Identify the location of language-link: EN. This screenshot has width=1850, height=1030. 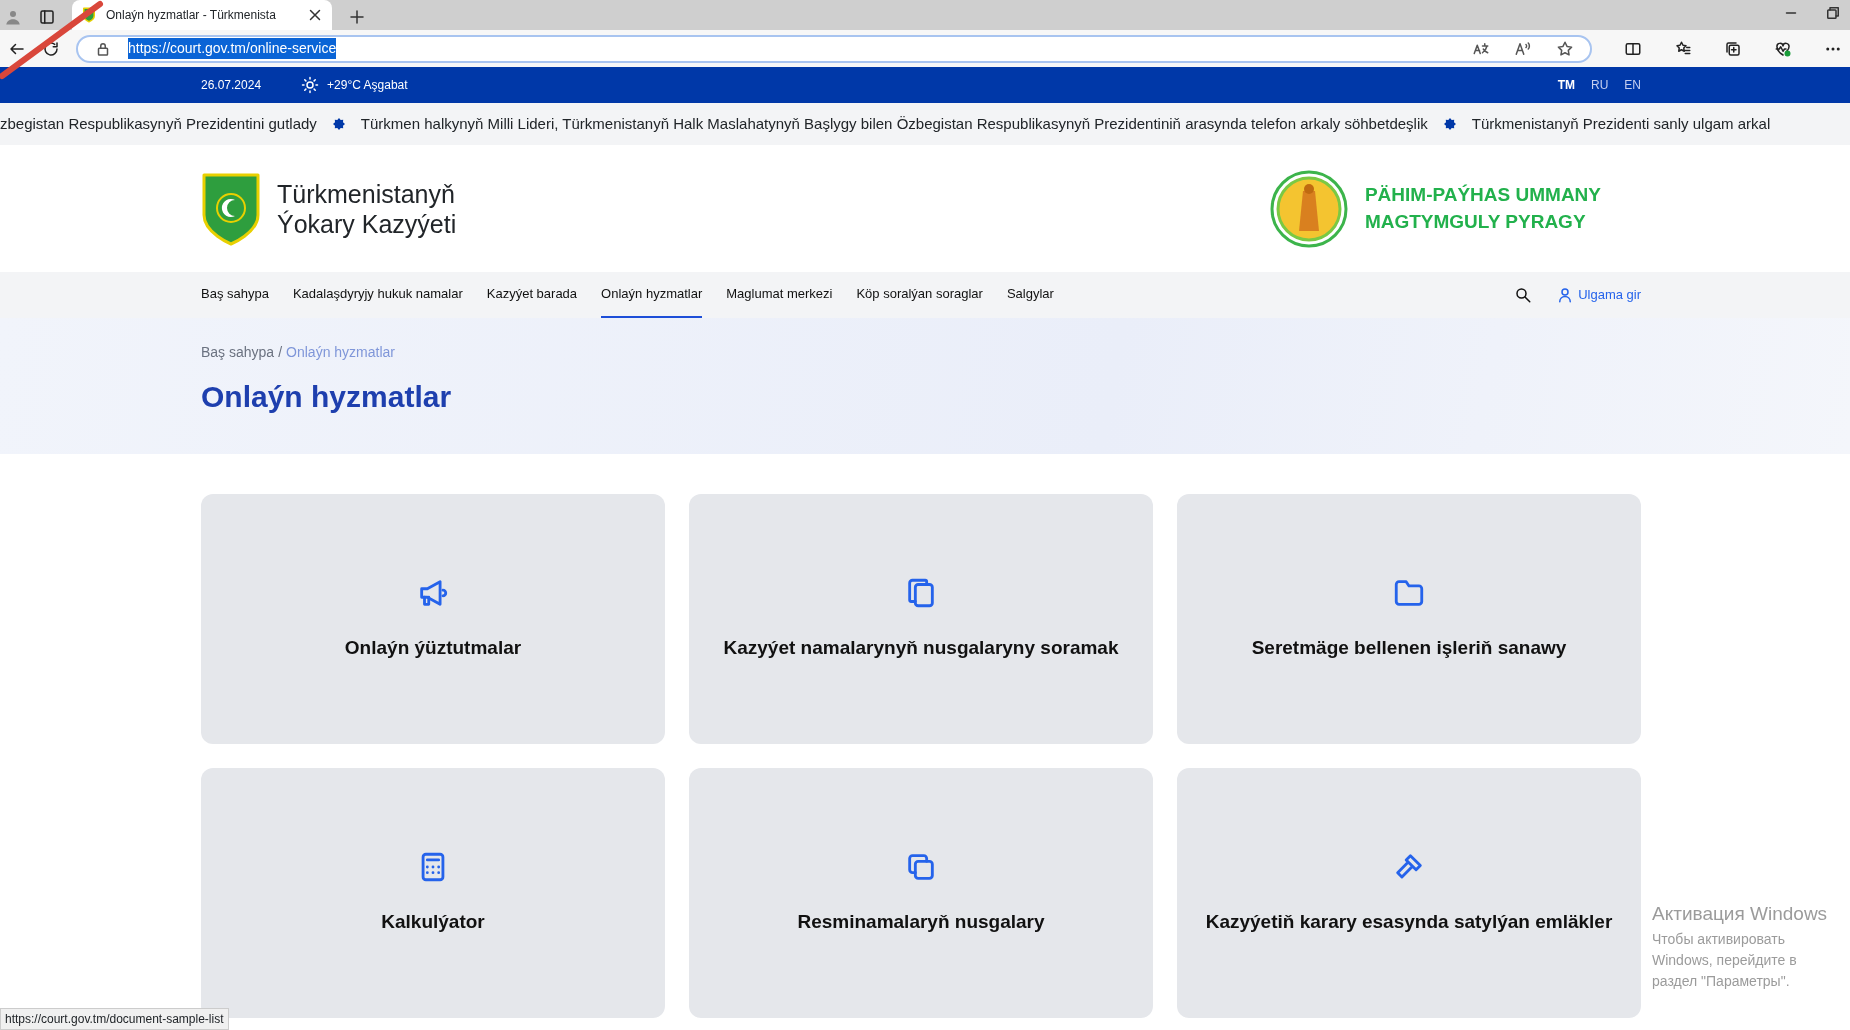
(1632, 85).